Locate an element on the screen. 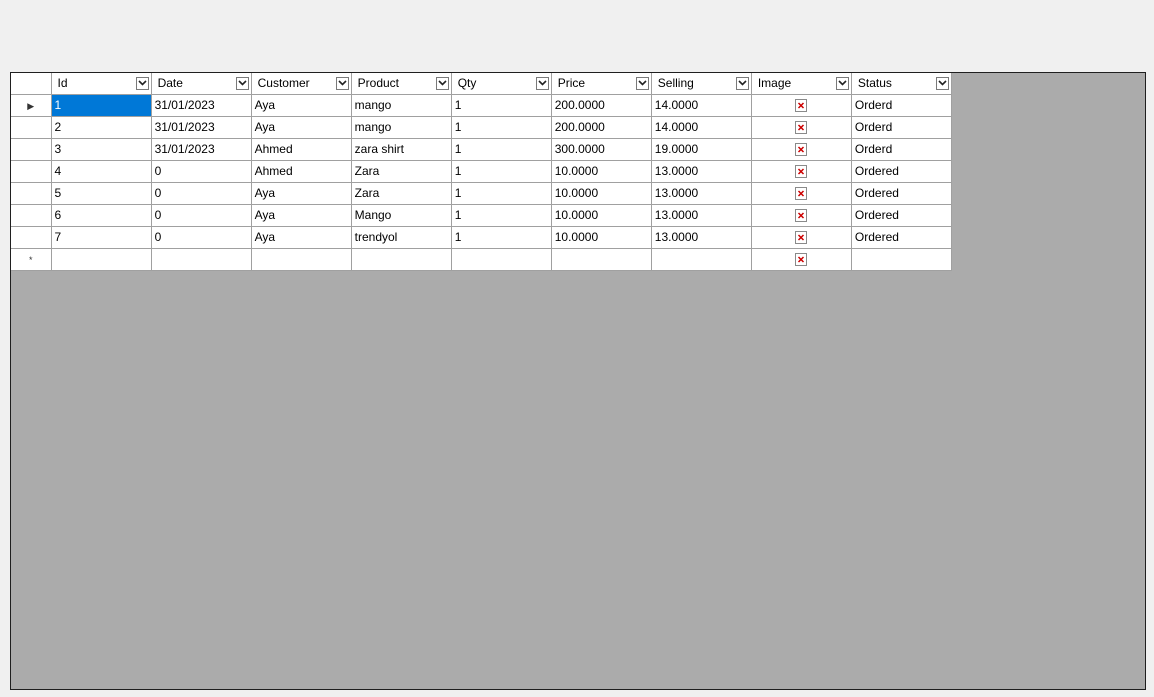 The image size is (1154, 697). cell-id is located at coordinates (101, 259).